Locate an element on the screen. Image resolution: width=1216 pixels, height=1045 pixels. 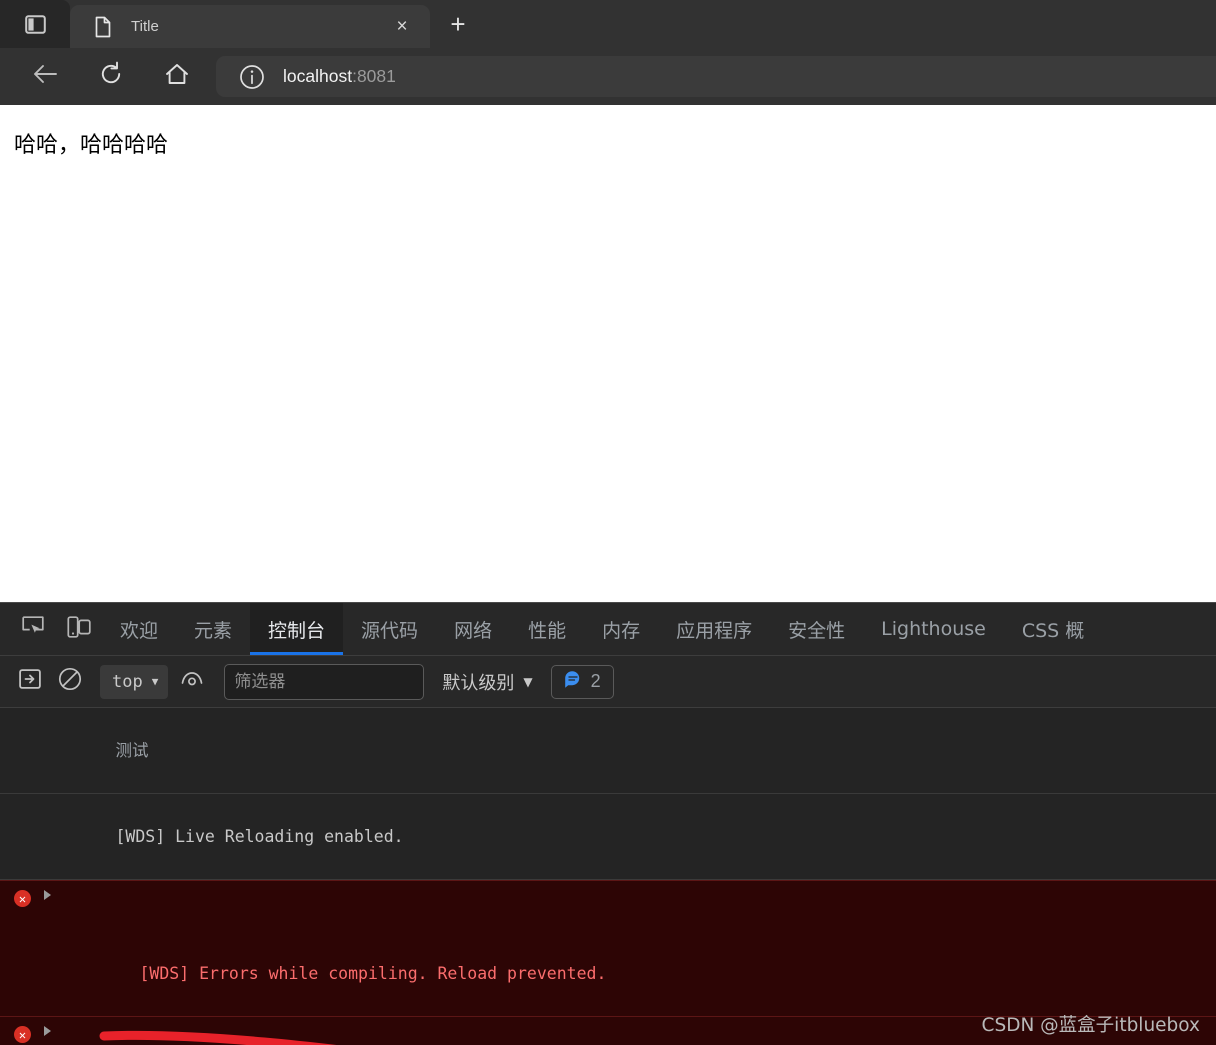
device-toggle-icon is located at coordinates (79, 629).